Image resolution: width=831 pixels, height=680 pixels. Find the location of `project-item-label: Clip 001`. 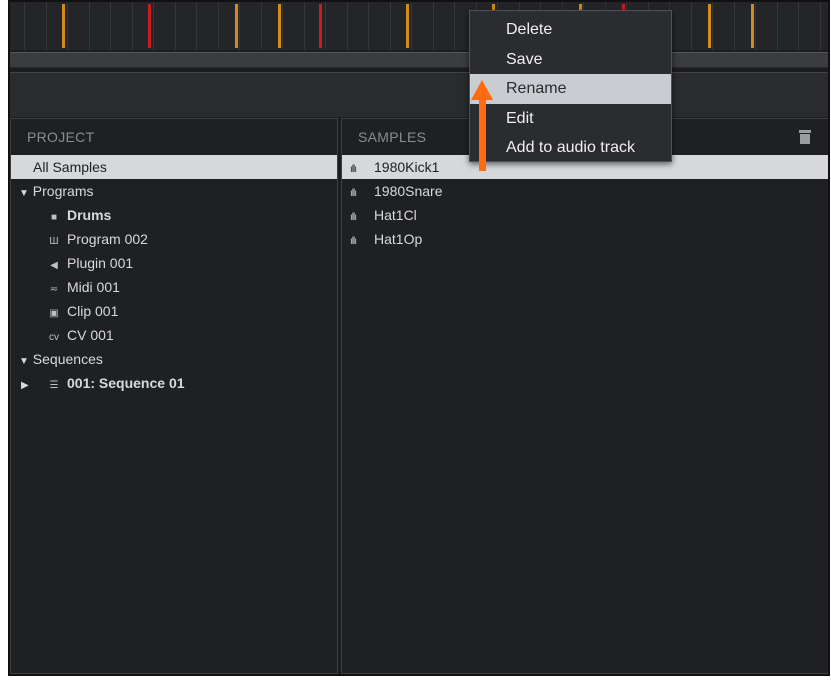

project-item-label: Clip 001 is located at coordinates (93, 311).